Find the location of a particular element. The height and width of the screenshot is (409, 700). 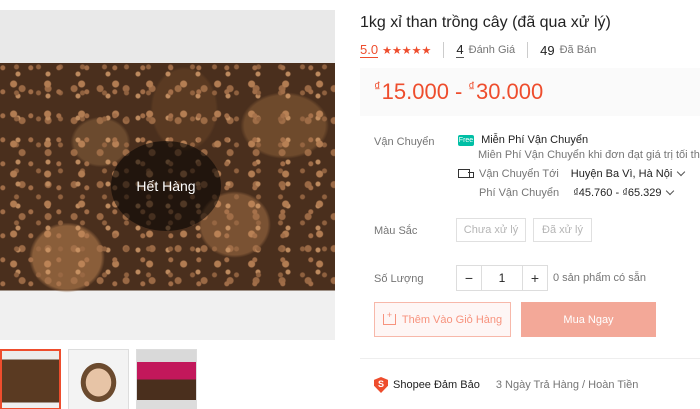

ship-fee-label: Phí Vận Chuyển is located at coordinates (519, 193).